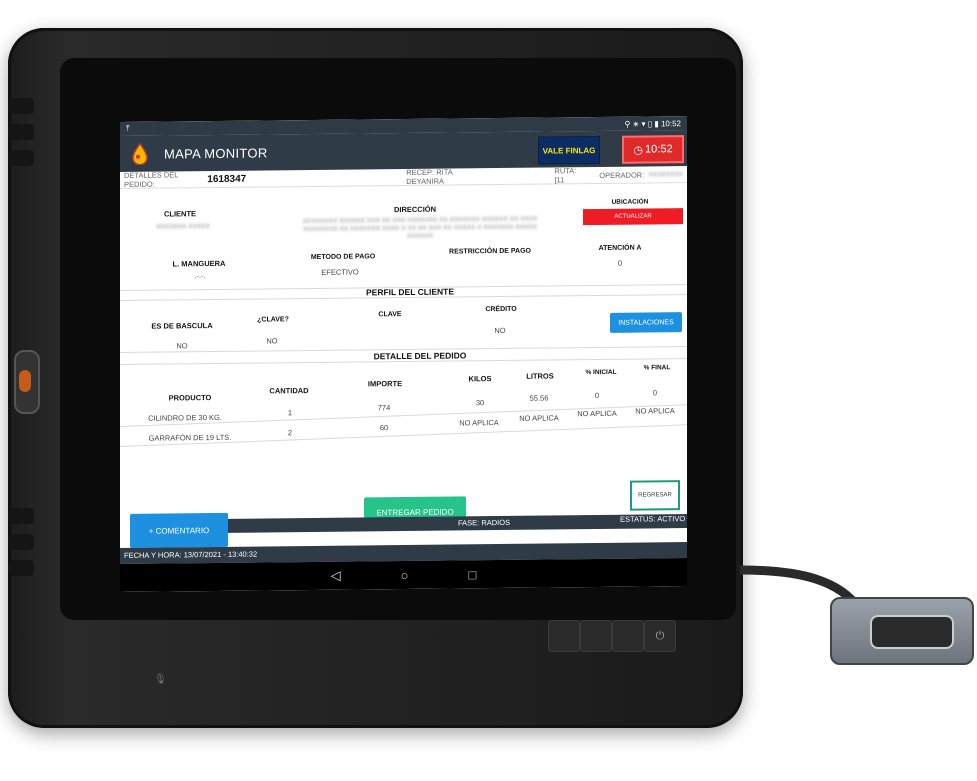 Image resolution: width=977 pixels, height=781 pixels. Describe the element at coordinates (655, 393) in the screenshot. I see `table-row-1-final: 0` at that location.